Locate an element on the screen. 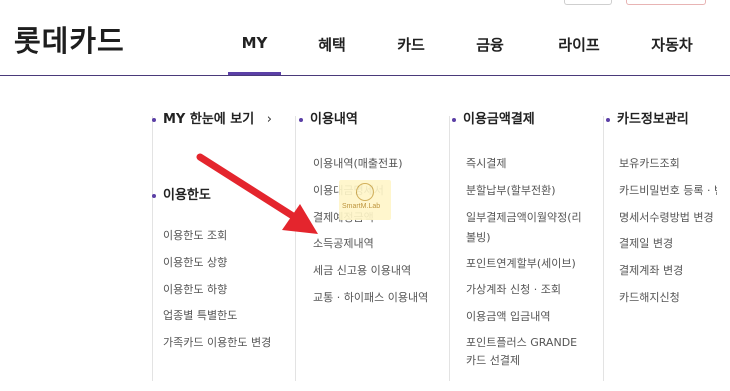 The height and width of the screenshot is (391, 730). limit-menu-item: 이용한도 하향 is located at coordinates (217, 290).